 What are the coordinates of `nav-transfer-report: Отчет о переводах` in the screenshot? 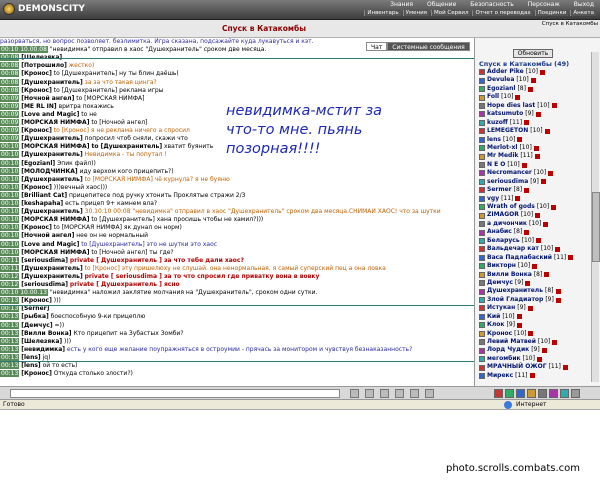 It's located at (502, 13).